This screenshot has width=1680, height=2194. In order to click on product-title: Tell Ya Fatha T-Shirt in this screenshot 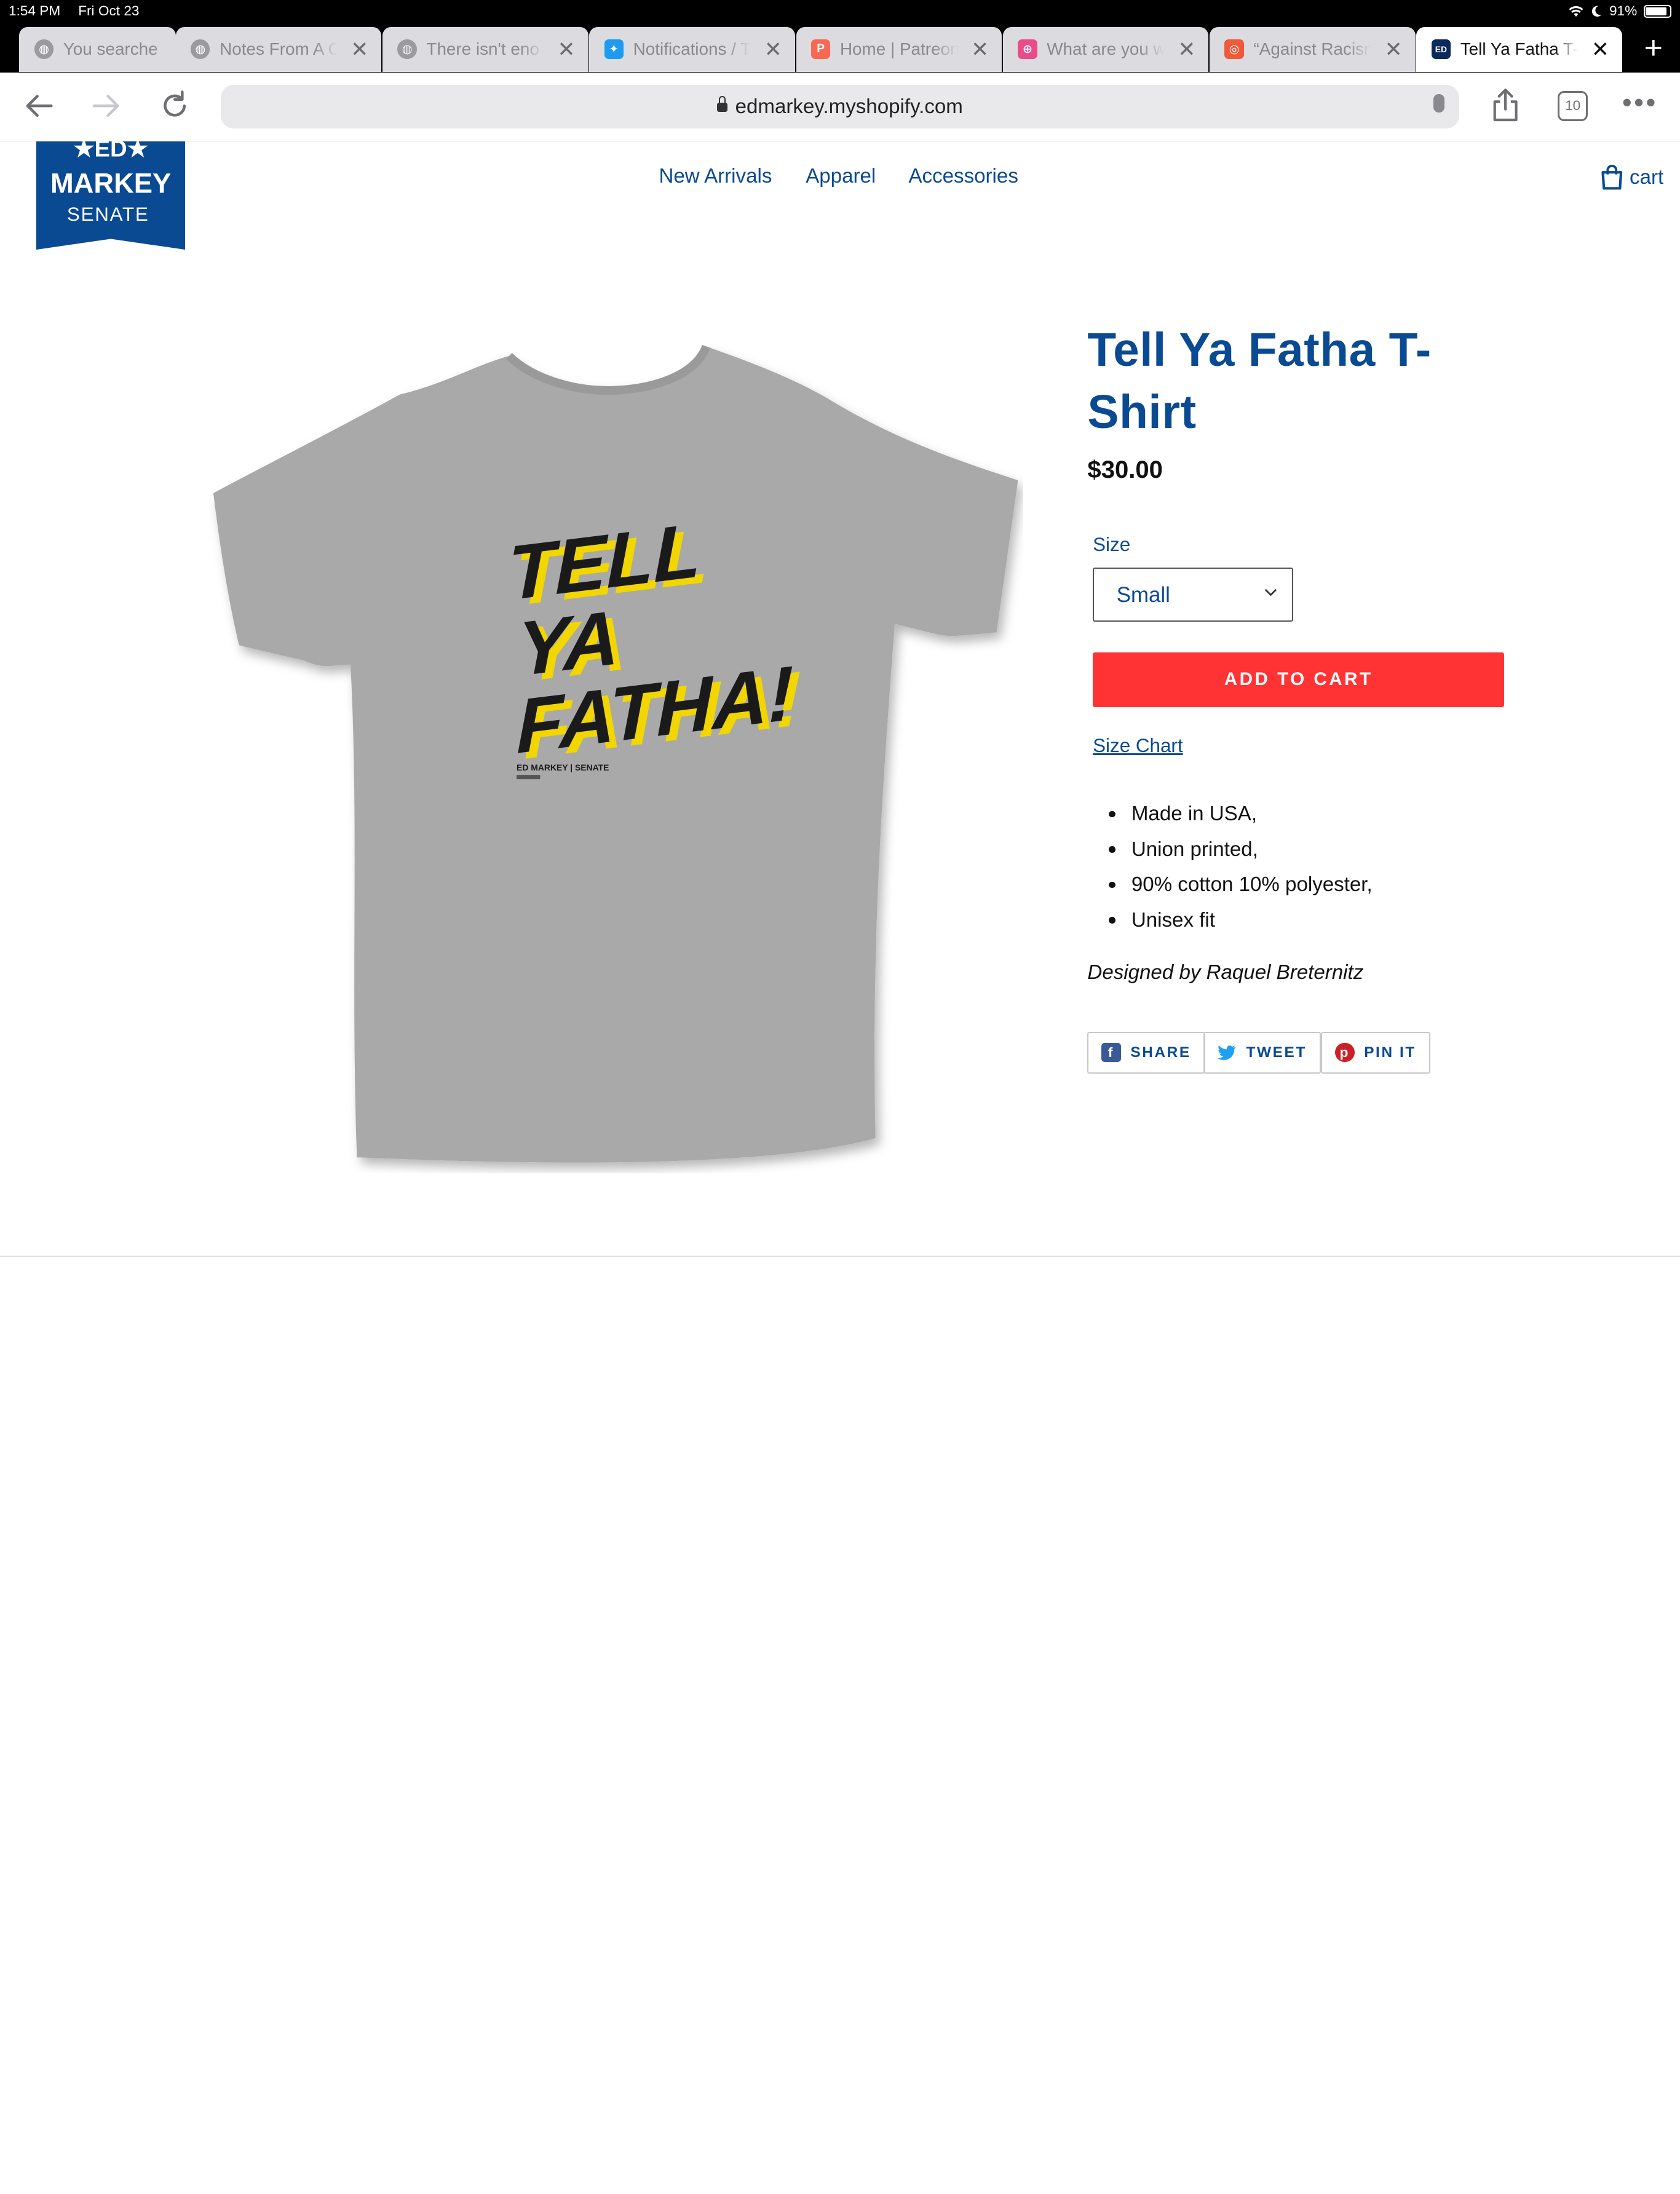, I will do `click(1259, 382)`.